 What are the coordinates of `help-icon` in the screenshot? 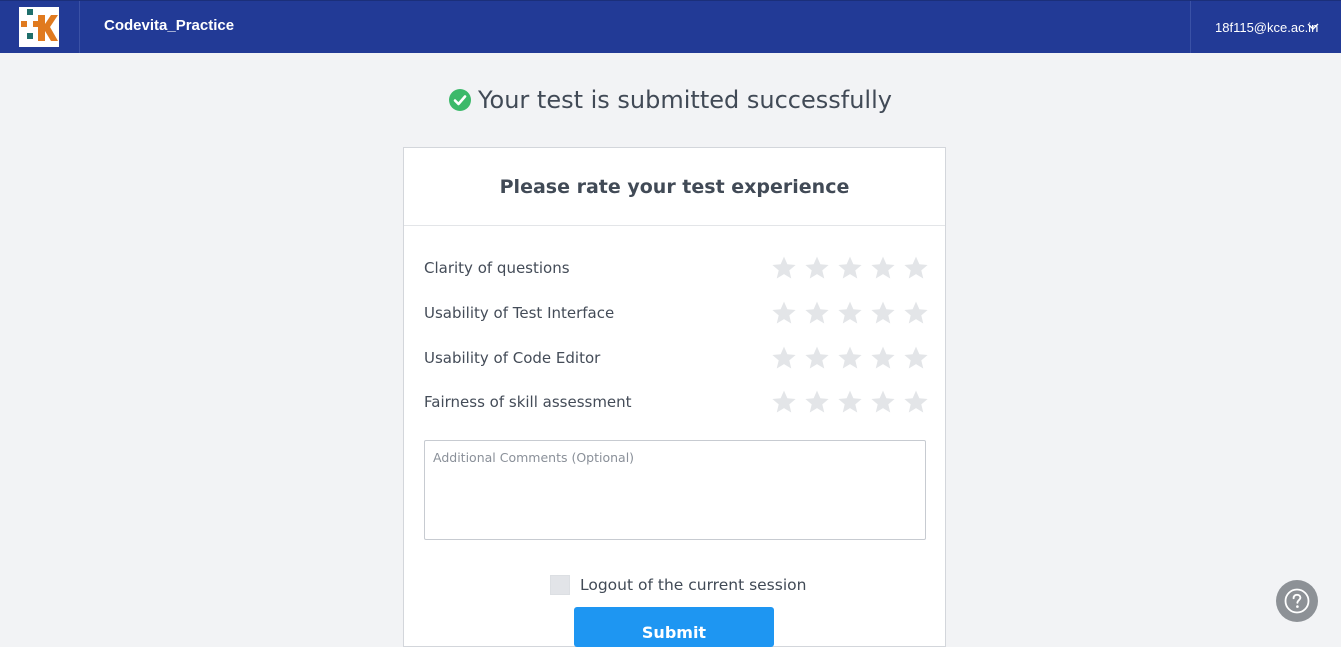 It's located at (1297, 601).